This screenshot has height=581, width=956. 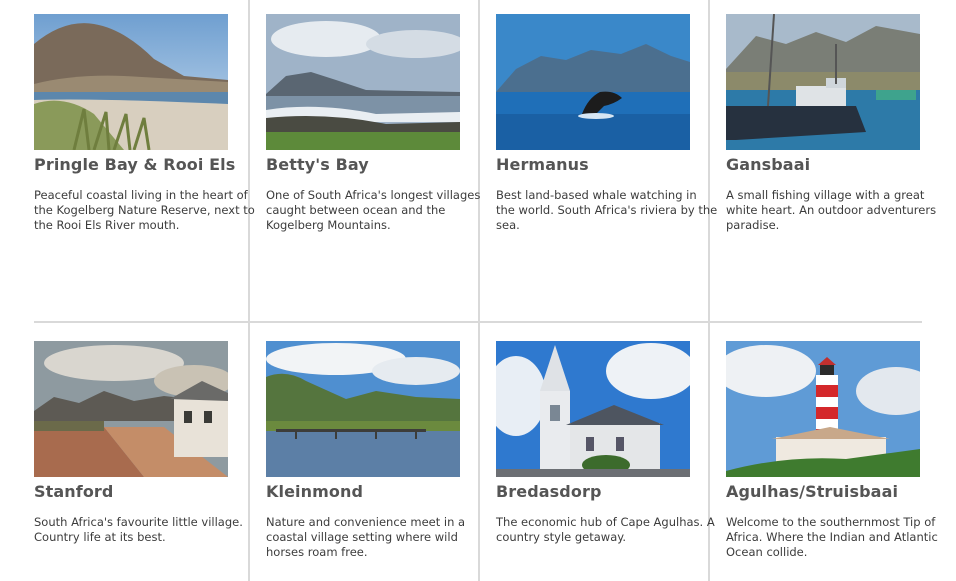 What do you see at coordinates (371, 491) in the screenshot?
I see `destination-title: Kleinmond` at bounding box center [371, 491].